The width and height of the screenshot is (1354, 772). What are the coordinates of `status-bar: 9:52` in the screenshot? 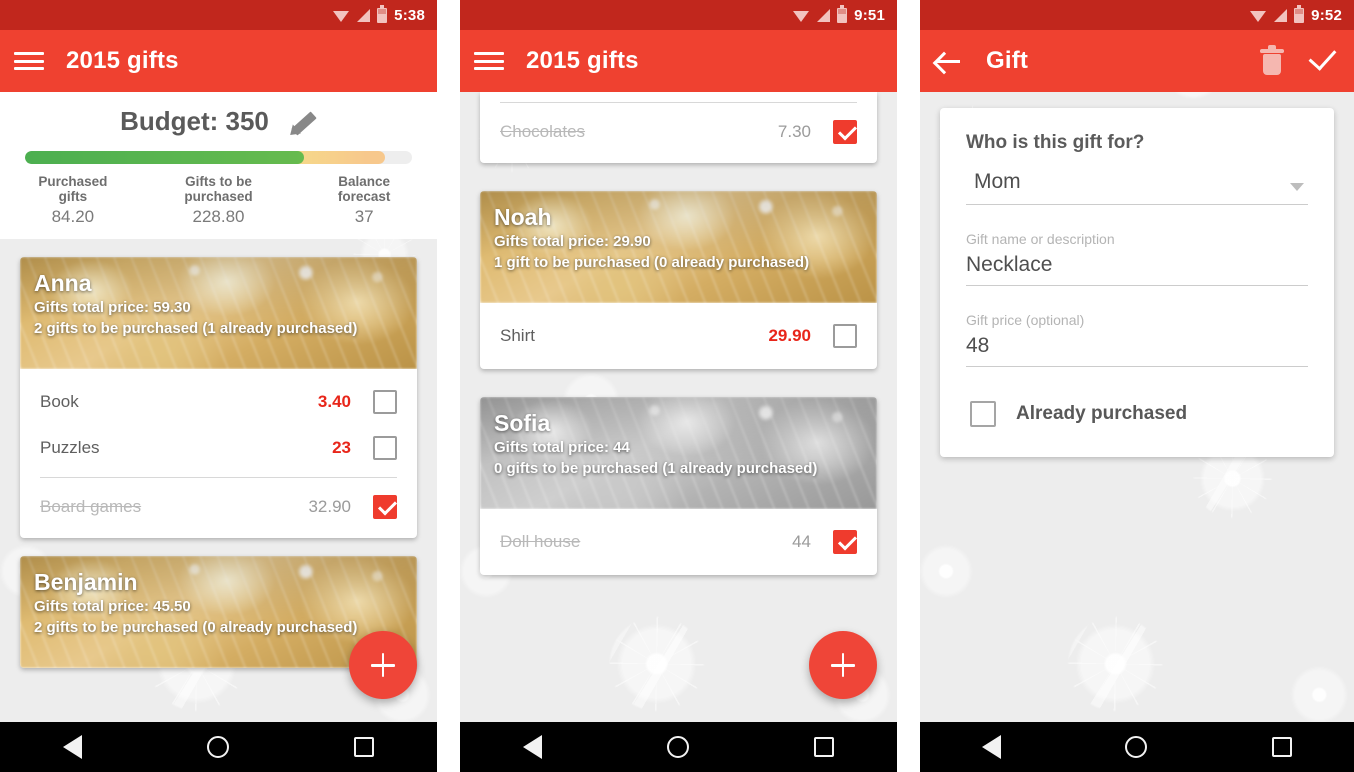 It's located at (1137, 15).